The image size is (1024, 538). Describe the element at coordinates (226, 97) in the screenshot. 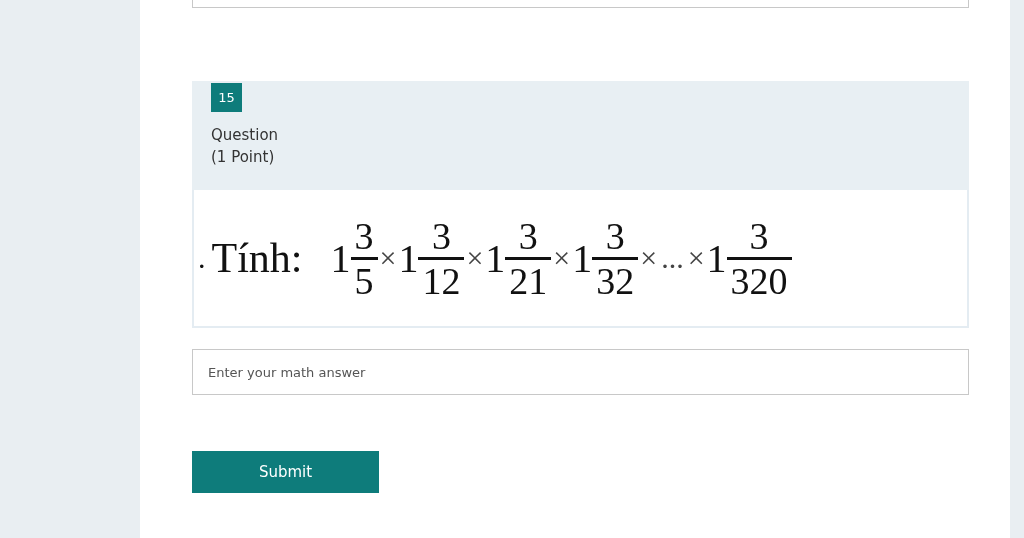

I see `question-number: 15` at that location.